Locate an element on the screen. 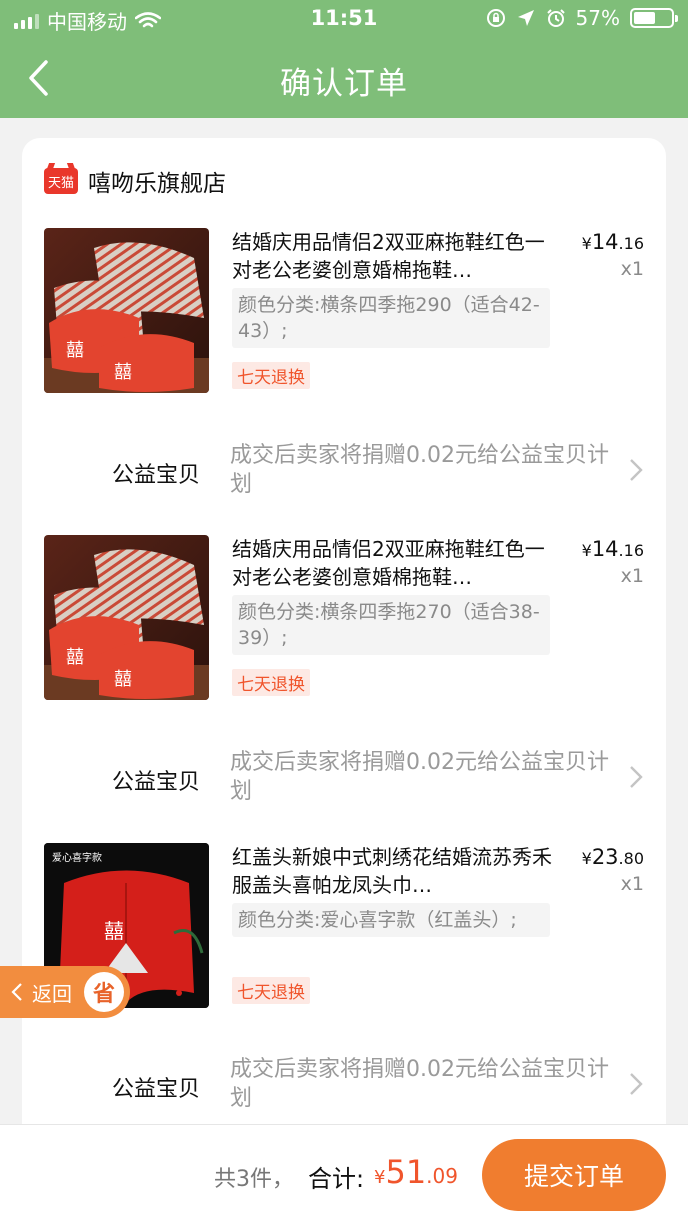  total-amount: ¥51.09 is located at coordinates (416, 1172).